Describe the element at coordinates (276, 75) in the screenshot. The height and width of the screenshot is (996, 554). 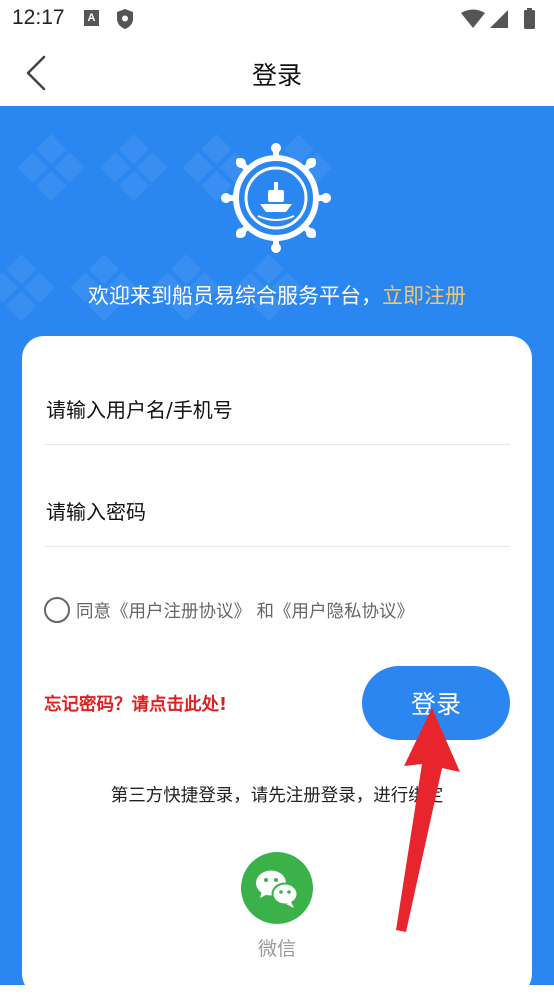
I see `page-title: 登录` at that location.